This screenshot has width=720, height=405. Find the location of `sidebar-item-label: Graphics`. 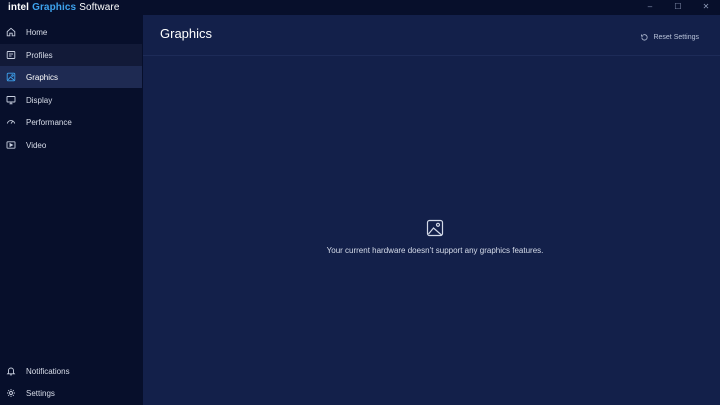

sidebar-item-label: Graphics is located at coordinates (42, 77).